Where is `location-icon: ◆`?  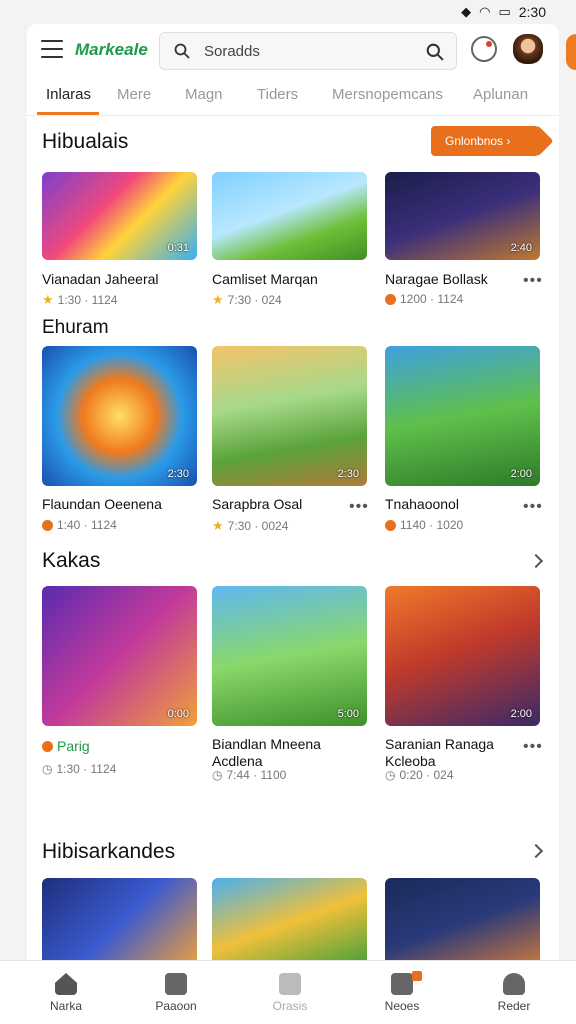
location-icon: ◆ is located at coordinates (466, 11).